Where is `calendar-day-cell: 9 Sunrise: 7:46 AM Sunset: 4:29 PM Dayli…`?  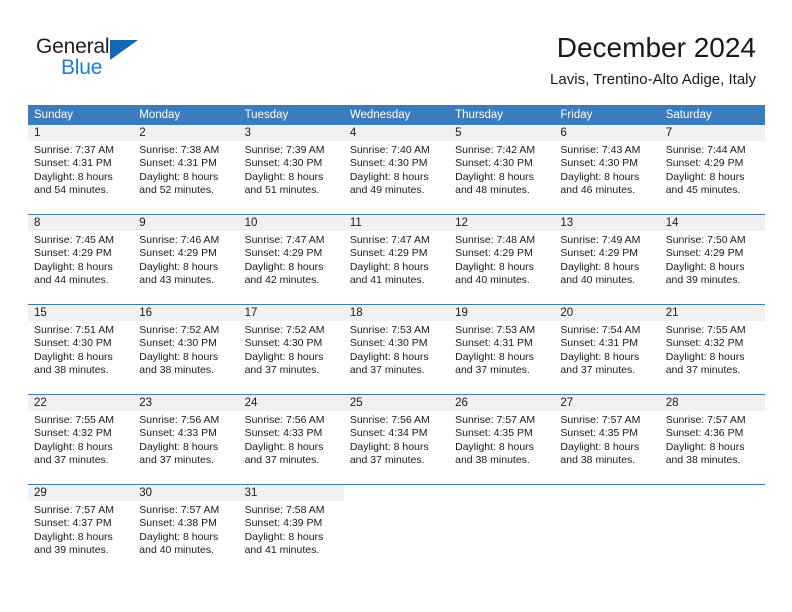
calendar-day-cell: 9 Sunrise: 7:46 AM Sunset: 4:29 PM Dayli… is located at coordinates (186, 259).